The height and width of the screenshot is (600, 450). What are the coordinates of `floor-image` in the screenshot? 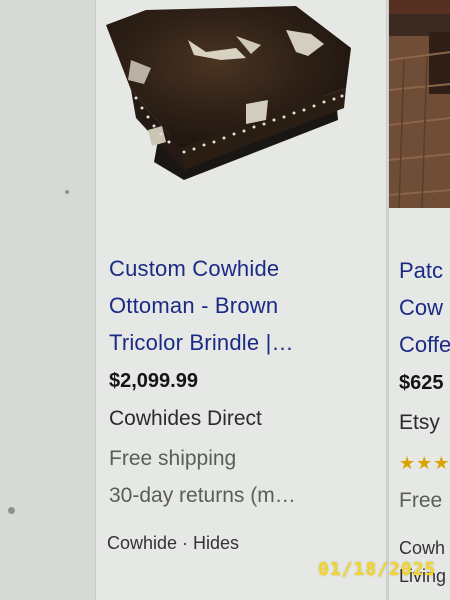 It's located at (419, 104).